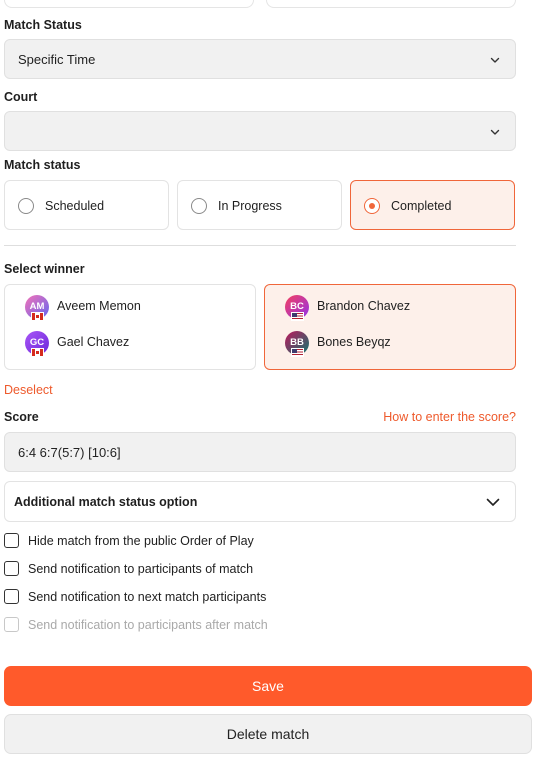 The height and width of the screenshot is (759, 535). Describe the element at coordinates (57, 59) in the screenshot. I see `match-status-value: Specific Time` at that location.